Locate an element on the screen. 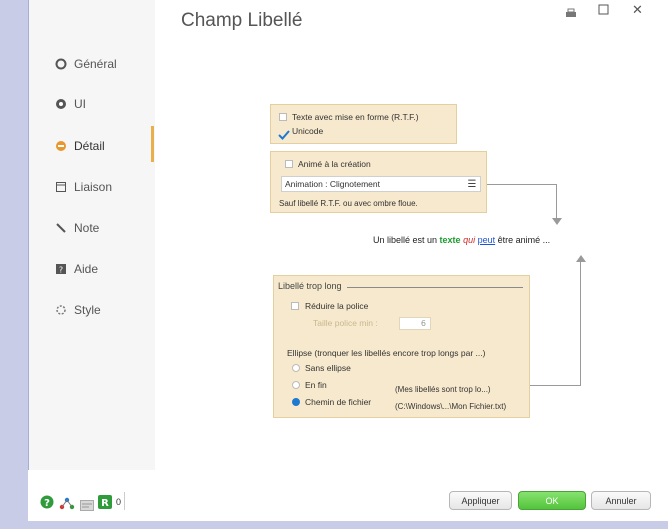  link-icon is located at coordinates (61, 187).